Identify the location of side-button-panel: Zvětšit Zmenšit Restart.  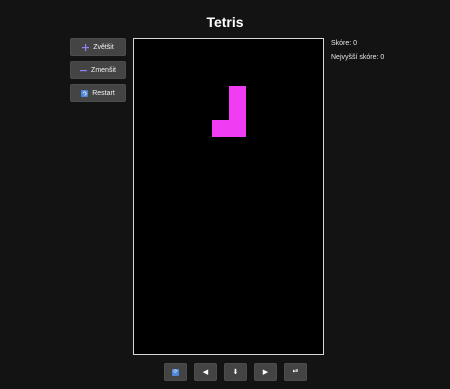
(98, 72).